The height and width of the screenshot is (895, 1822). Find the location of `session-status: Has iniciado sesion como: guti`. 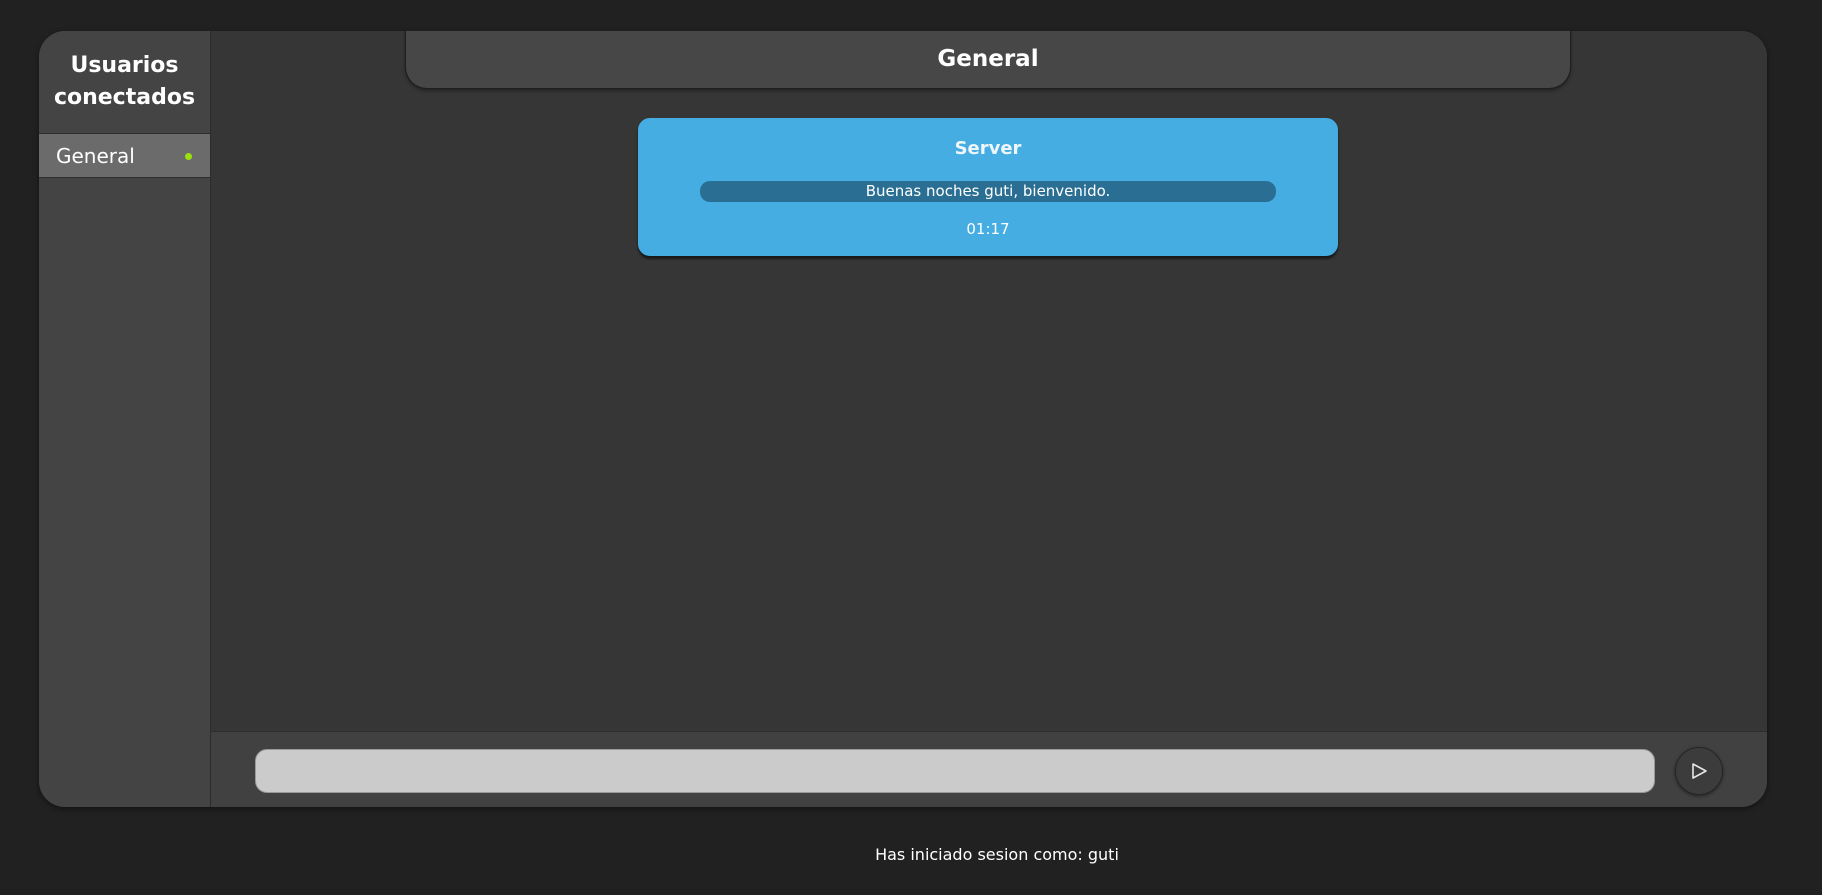

session-status: Has iniciado sesion como: guti is located at coordinates (997, 854).